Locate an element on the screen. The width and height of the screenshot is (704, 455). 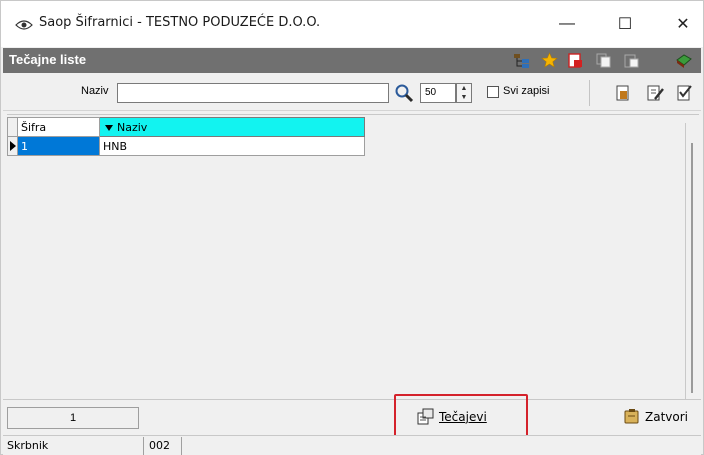
maximize-button: ☐ is located at coordinates (625, 24).